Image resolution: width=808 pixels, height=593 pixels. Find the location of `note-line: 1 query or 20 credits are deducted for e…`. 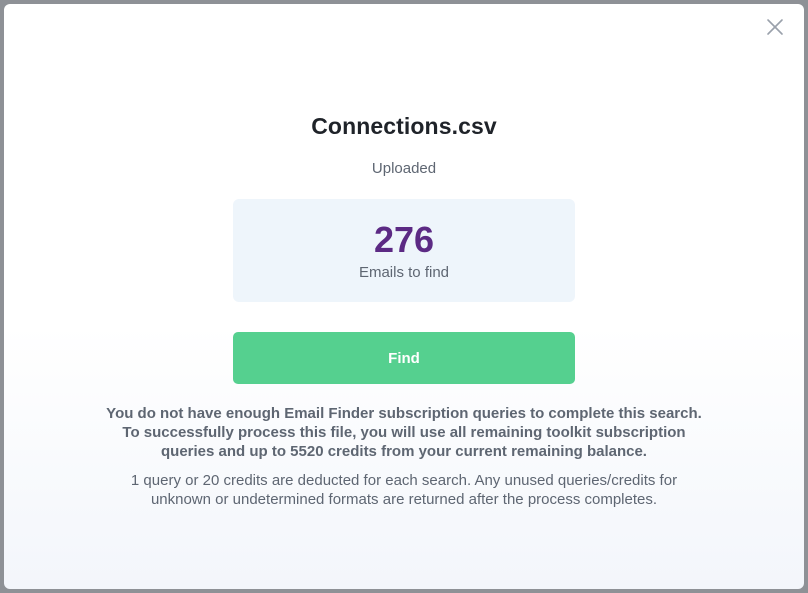

note-line: 1 query or 20 credits are deducted for e… is located at coordinates (404, 480).